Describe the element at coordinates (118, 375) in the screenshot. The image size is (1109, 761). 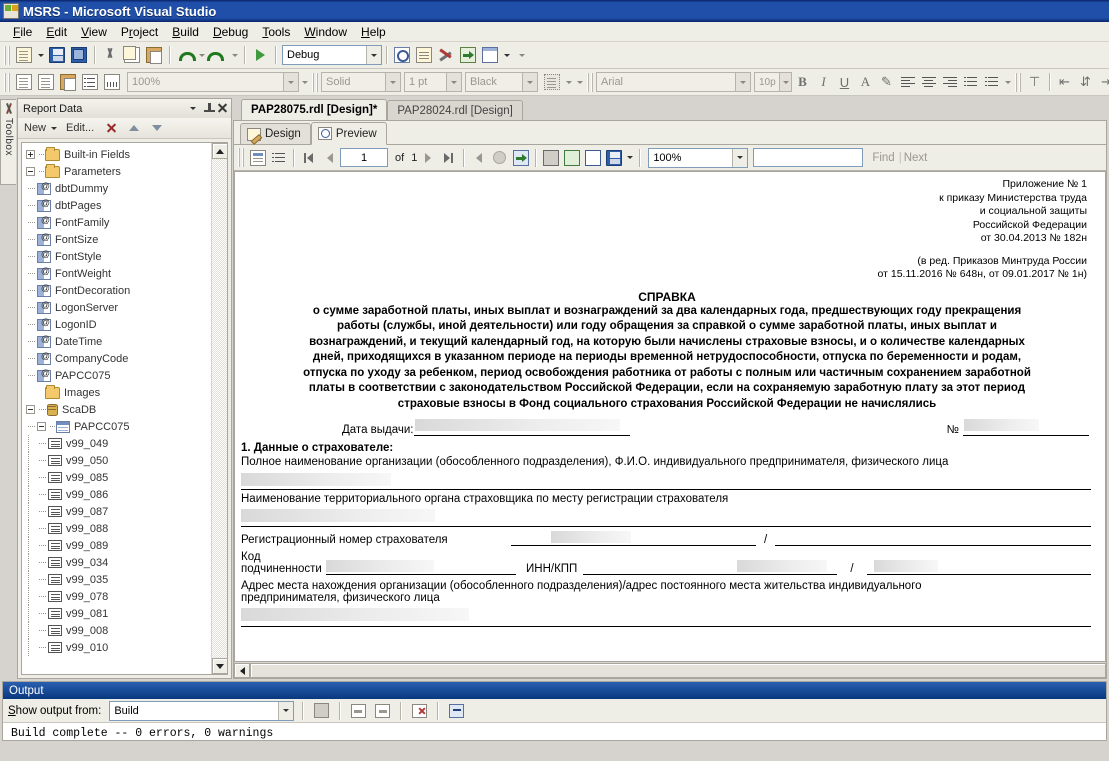
I see `tree-node-papcc075: PAPCC075` at that location.